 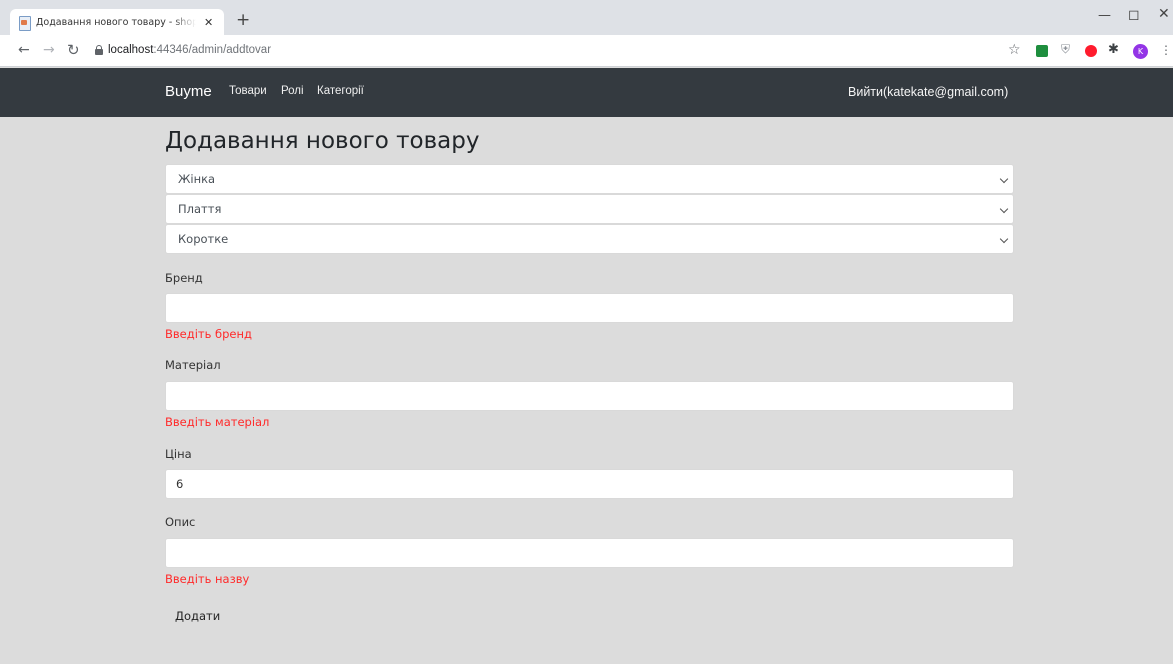 I want to click on address-bar: localhost:44346/admin/addtovar, so click(x=189, y=50).